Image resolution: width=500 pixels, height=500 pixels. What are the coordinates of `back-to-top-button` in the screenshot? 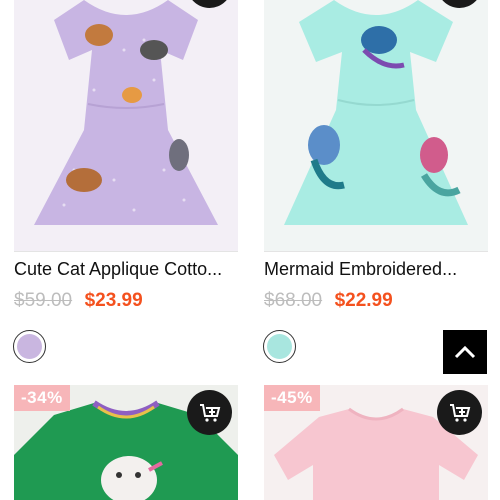 It's located at (465, 352).